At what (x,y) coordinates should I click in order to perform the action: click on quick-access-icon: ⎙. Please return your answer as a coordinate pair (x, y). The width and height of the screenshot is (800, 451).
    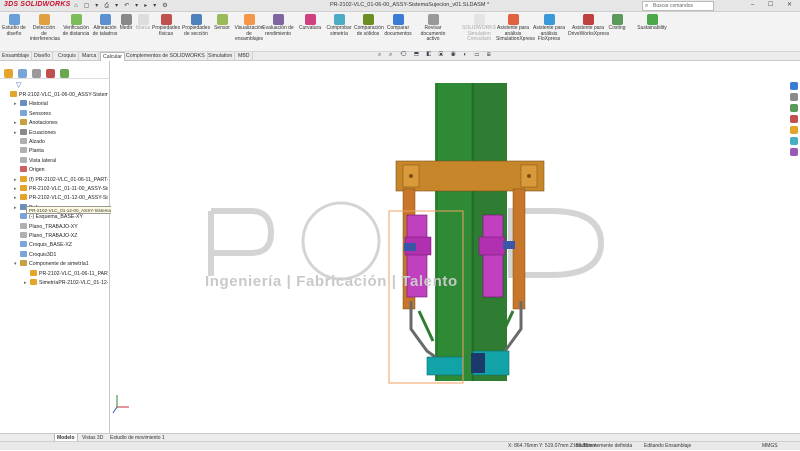
    Looking at the image, I should click on (106, 6).